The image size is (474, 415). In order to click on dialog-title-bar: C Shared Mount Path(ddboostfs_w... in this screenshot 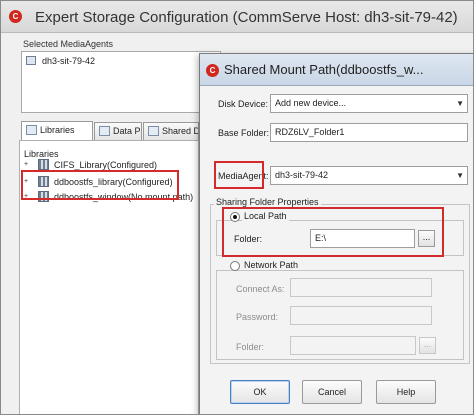, I will do `click(336, 70)`.